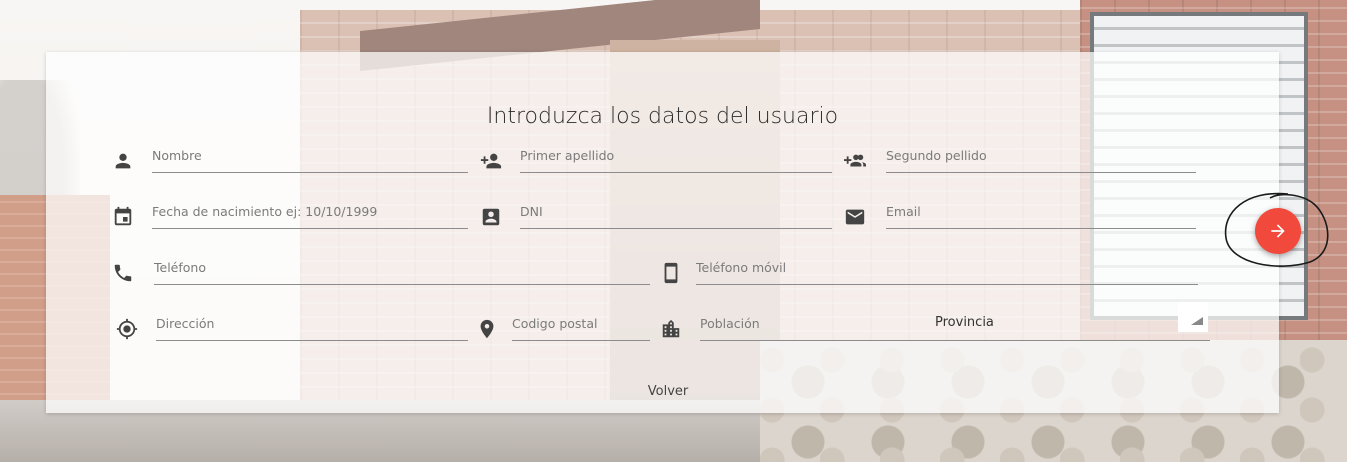 The height and width of the screenshot is (462, 1347). I want to click on back-button: Volver, so click(668, 391).